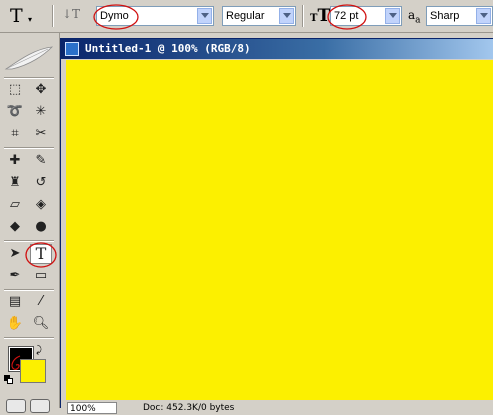  Describe the element at coordinates (346, 16) in the screenshot. I see `font-size-value: 72 pt` at that location.